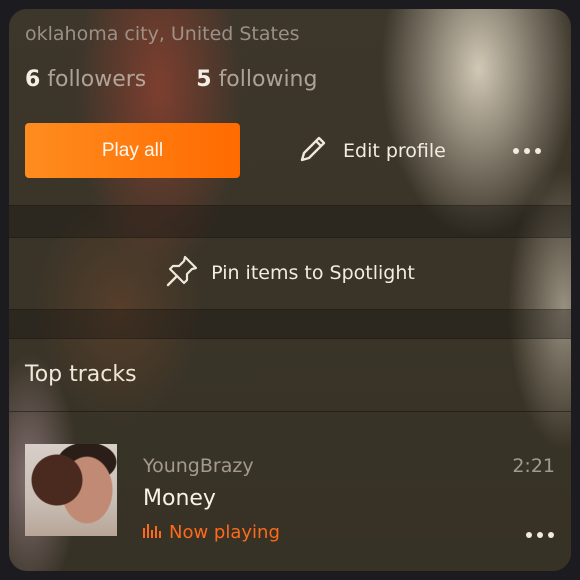 The image size is (580, 580). I want to click on profile-stats: 6 followers 5 following, so click(171, 79).